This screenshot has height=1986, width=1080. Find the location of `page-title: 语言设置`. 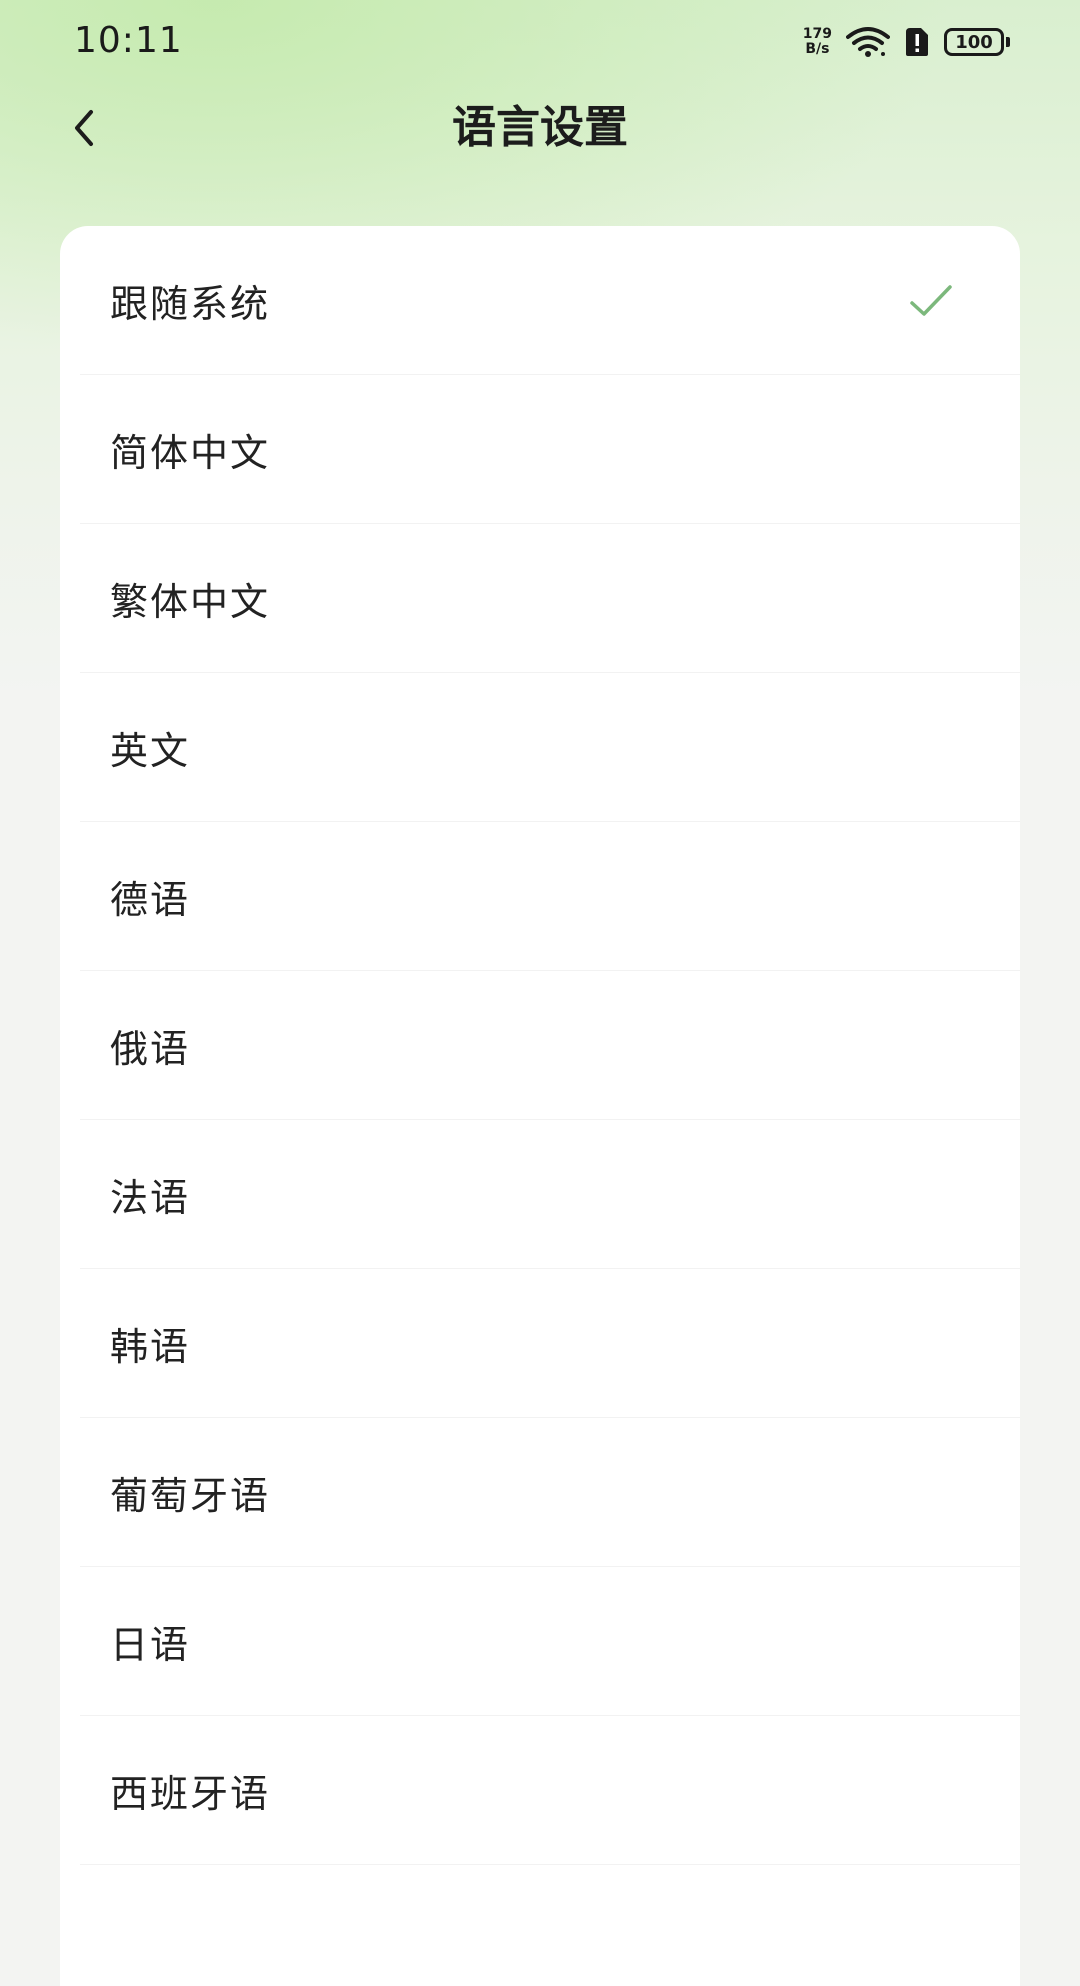

page-title: 语言设置 is located at coordinates (540, 127).